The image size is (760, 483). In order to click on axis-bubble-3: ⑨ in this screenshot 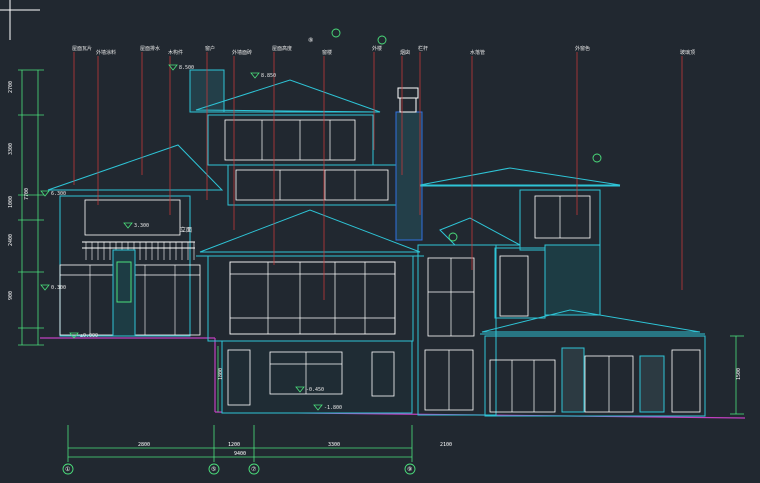, I will do `click(410, 469)`.